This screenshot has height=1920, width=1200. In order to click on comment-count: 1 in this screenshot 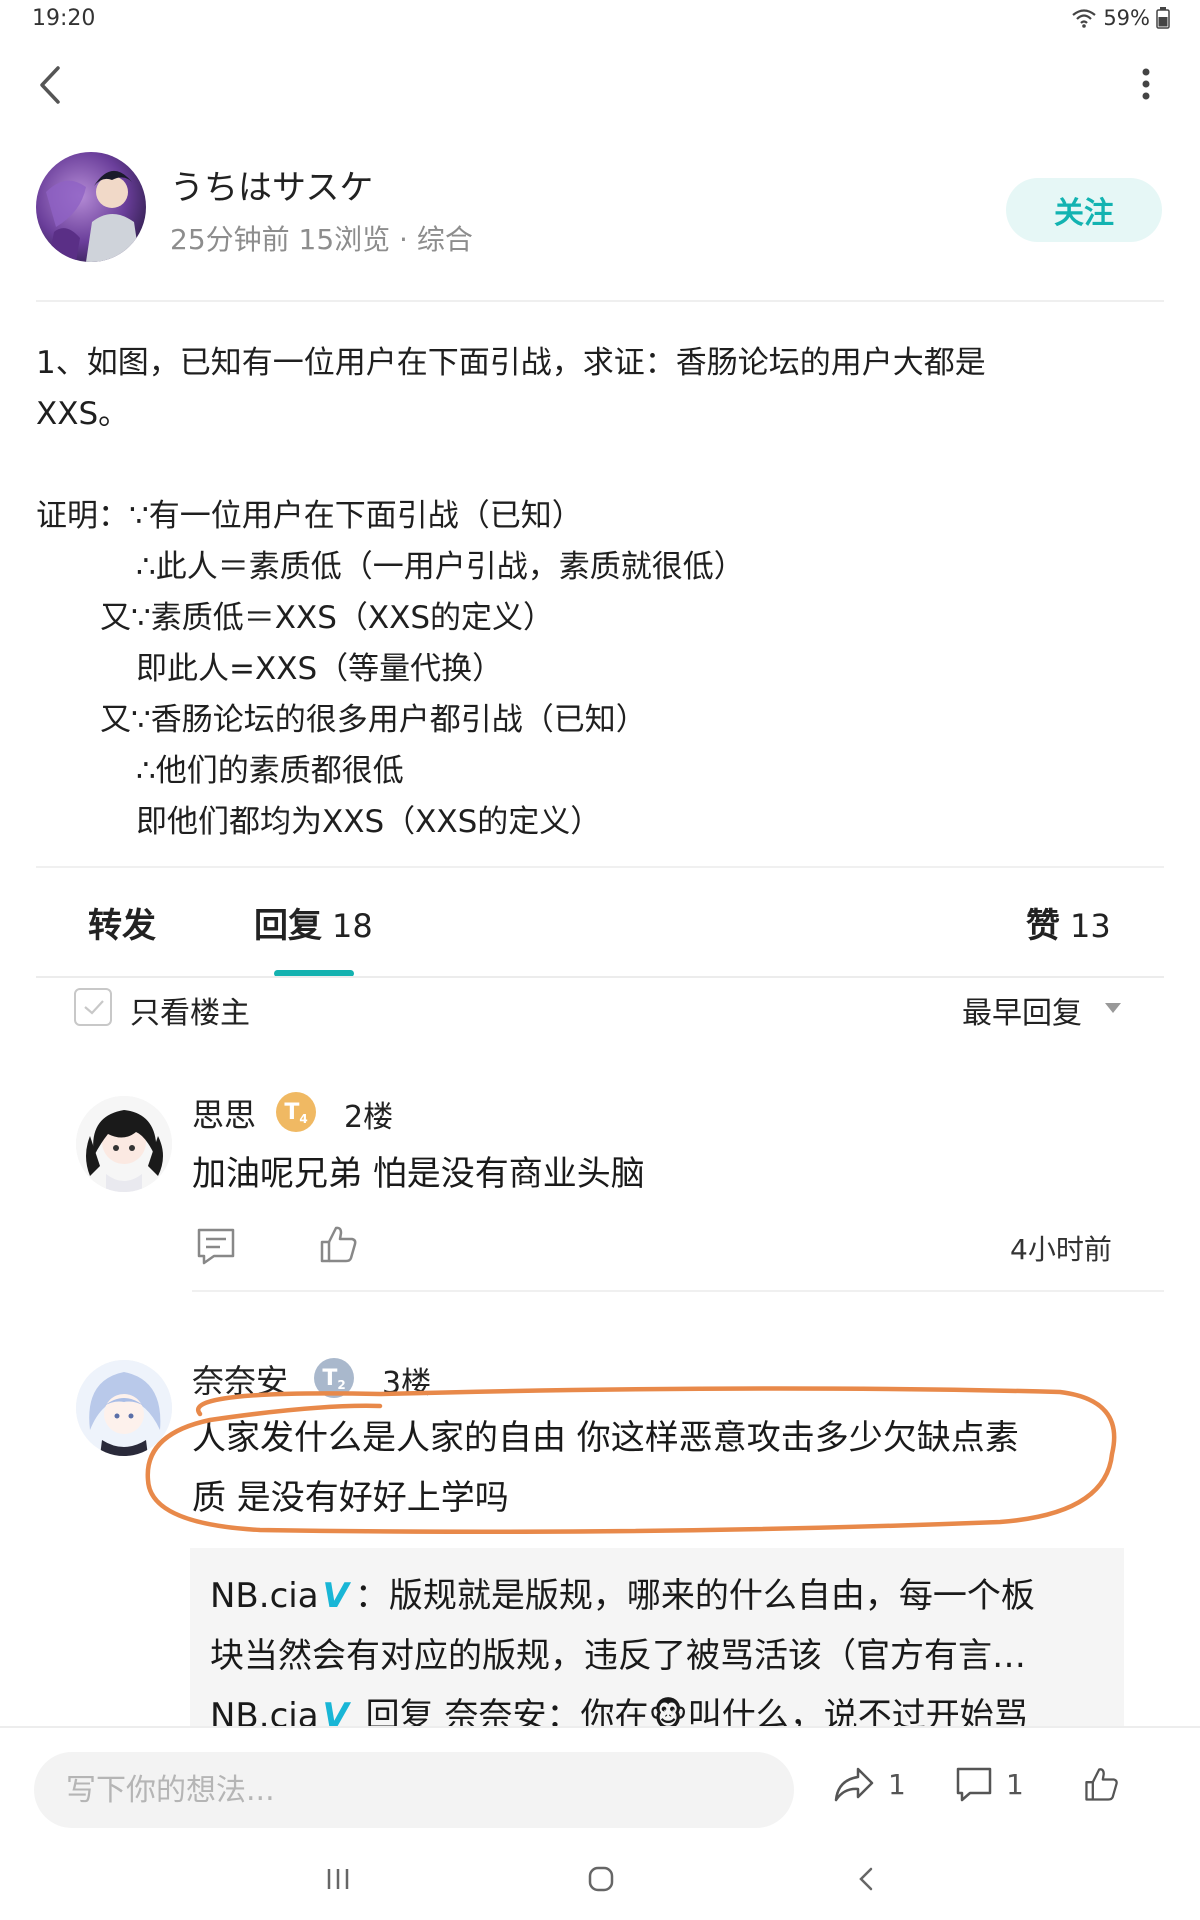, I will do `click(1015, 1784)`.